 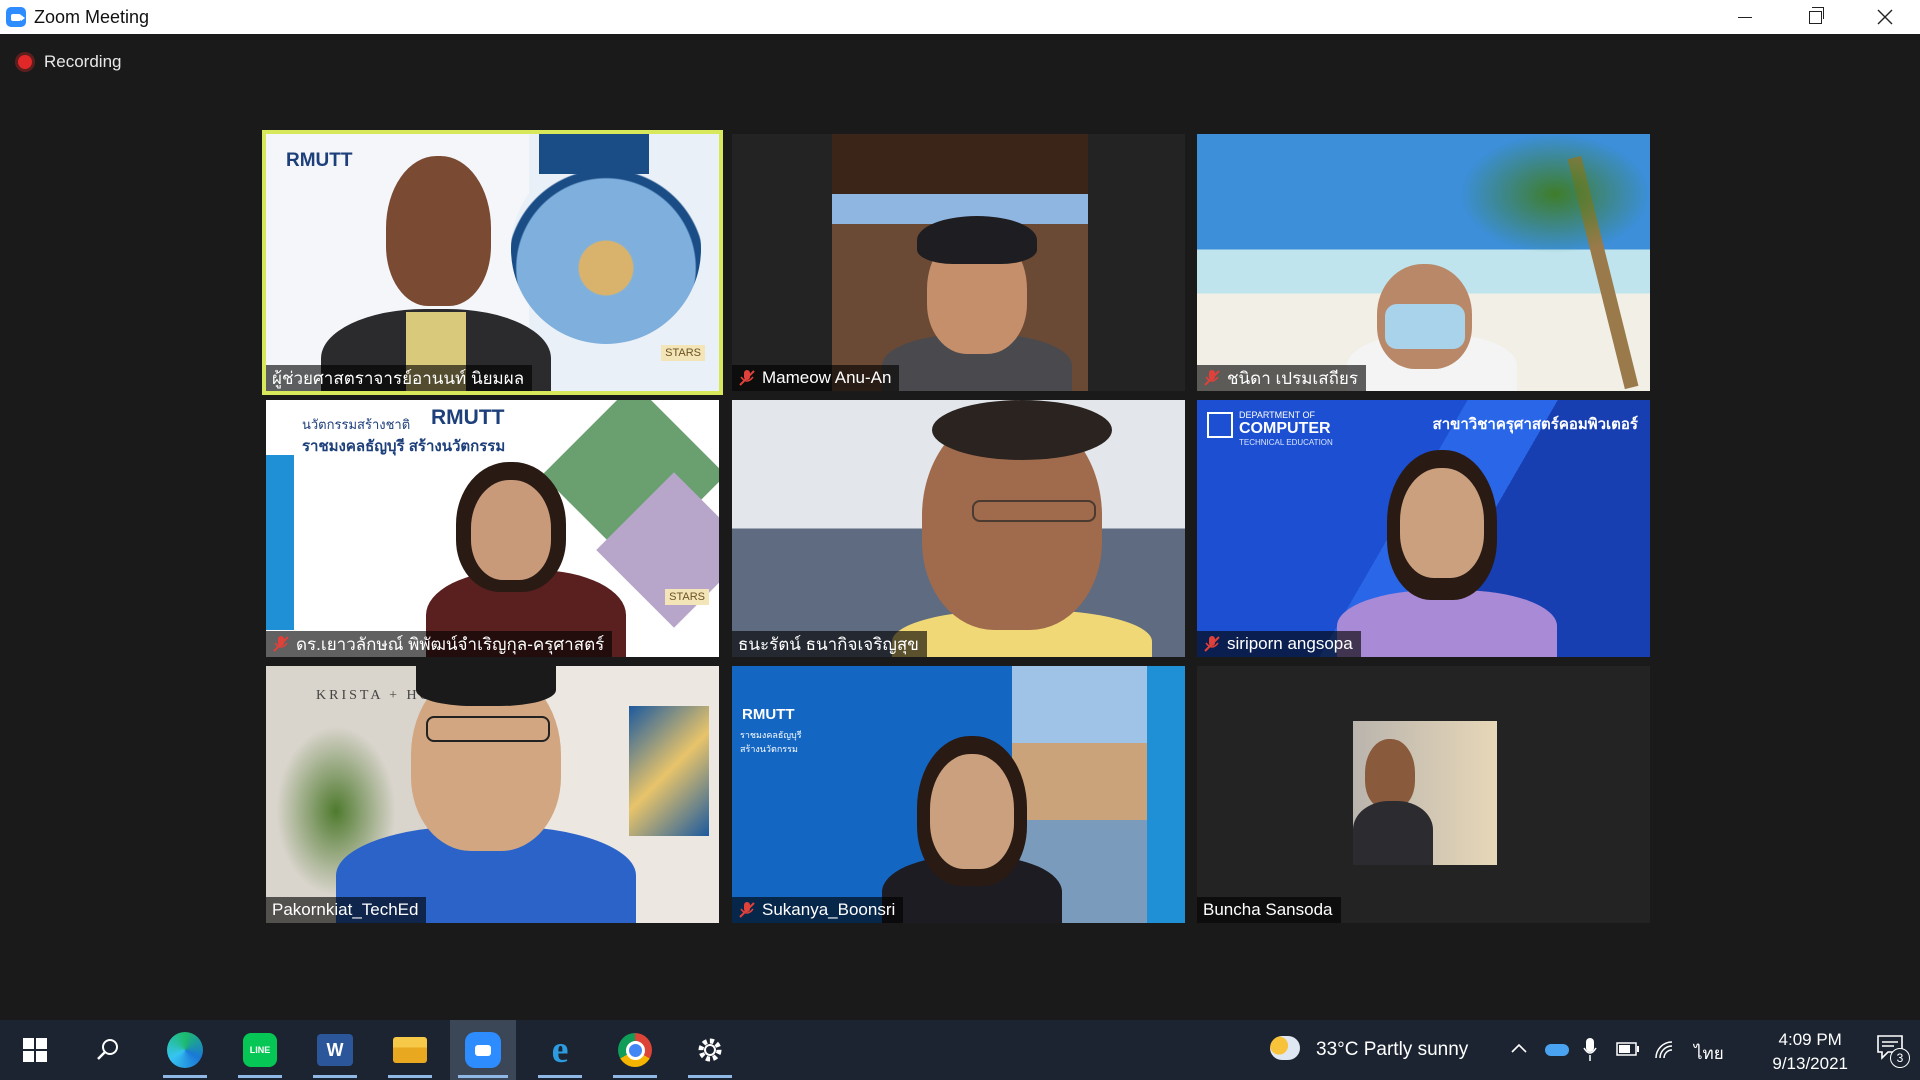 I want to click on word-icon: W, so click(x=335, y=1050).